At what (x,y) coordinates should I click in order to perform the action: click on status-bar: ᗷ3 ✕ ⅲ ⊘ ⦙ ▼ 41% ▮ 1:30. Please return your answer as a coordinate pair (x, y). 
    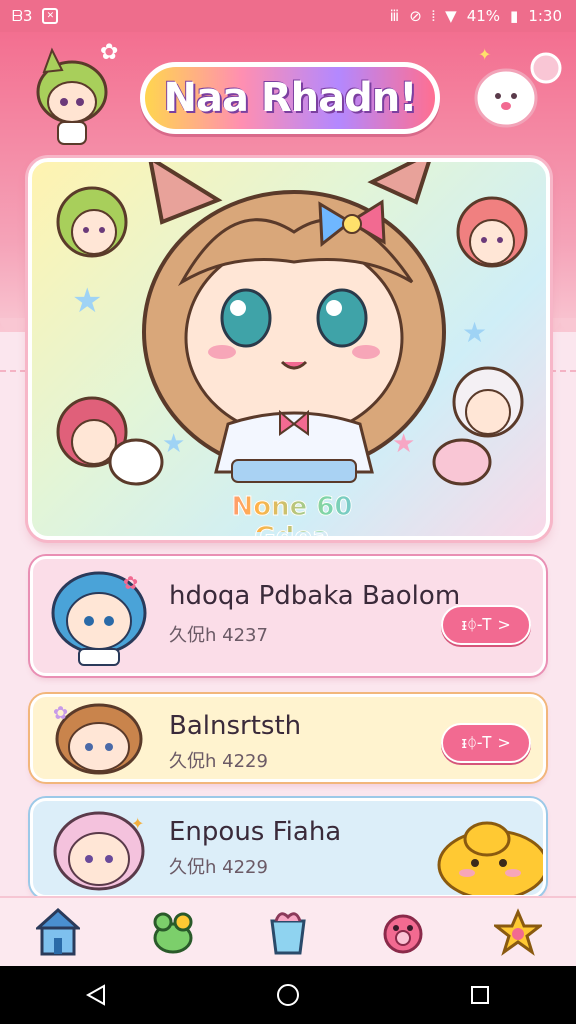
    Looking at the image, I should click on (288, 16).